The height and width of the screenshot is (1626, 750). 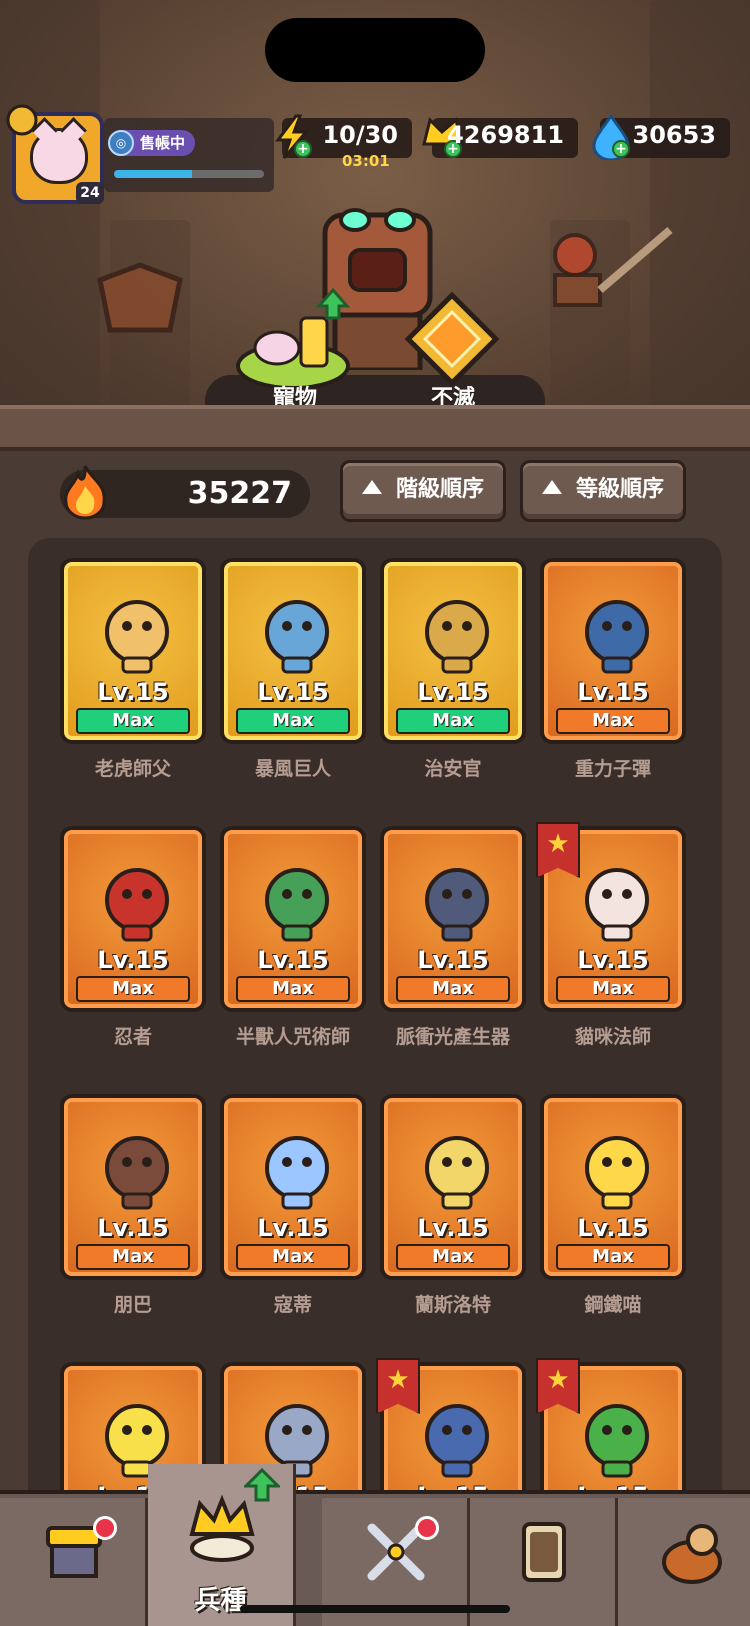 I want to click on stone-pillar, so click(x=700, y=210).